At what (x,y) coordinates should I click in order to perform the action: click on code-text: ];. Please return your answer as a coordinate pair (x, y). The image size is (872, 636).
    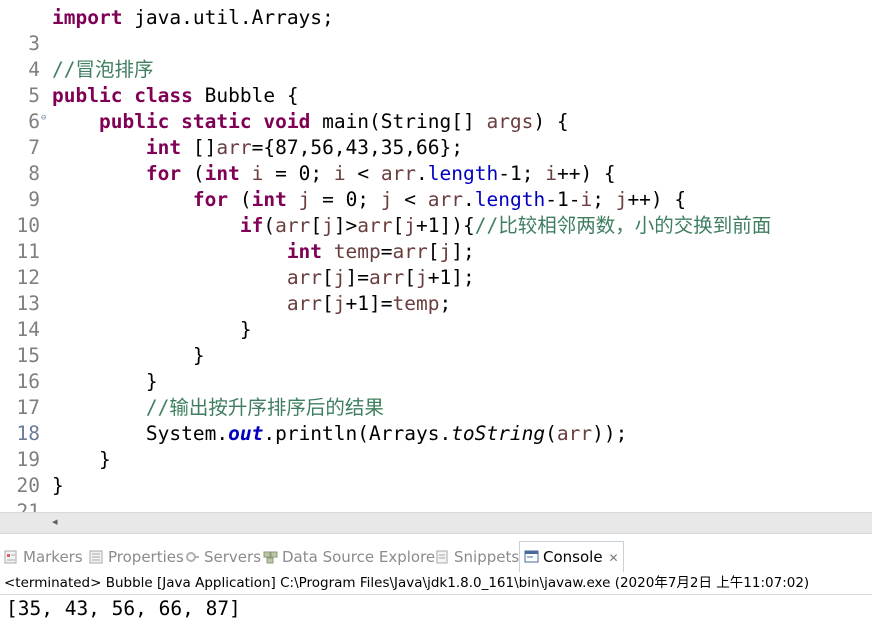
    Looking at the image, I should click on (463, 251).